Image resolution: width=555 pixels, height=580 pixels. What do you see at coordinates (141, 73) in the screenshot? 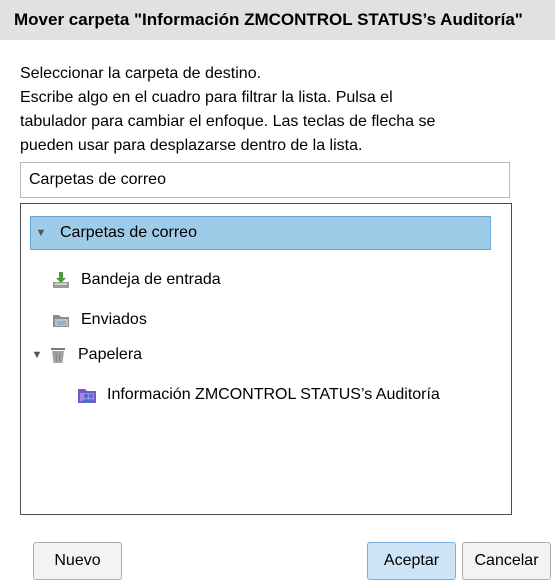
I see `instruction-line: Seleccionar la carpeta de destino.` at bounding box center [141, 73].